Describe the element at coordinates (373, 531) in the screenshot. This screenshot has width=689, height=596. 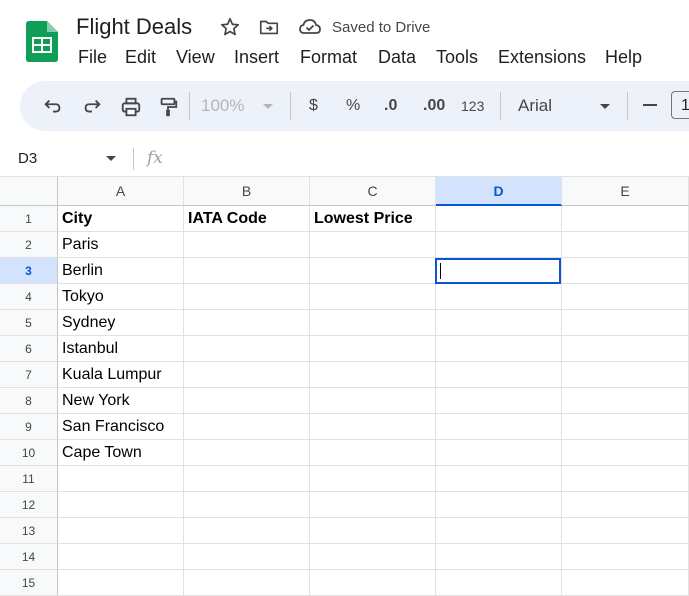
I see `cell-c13` at that location.